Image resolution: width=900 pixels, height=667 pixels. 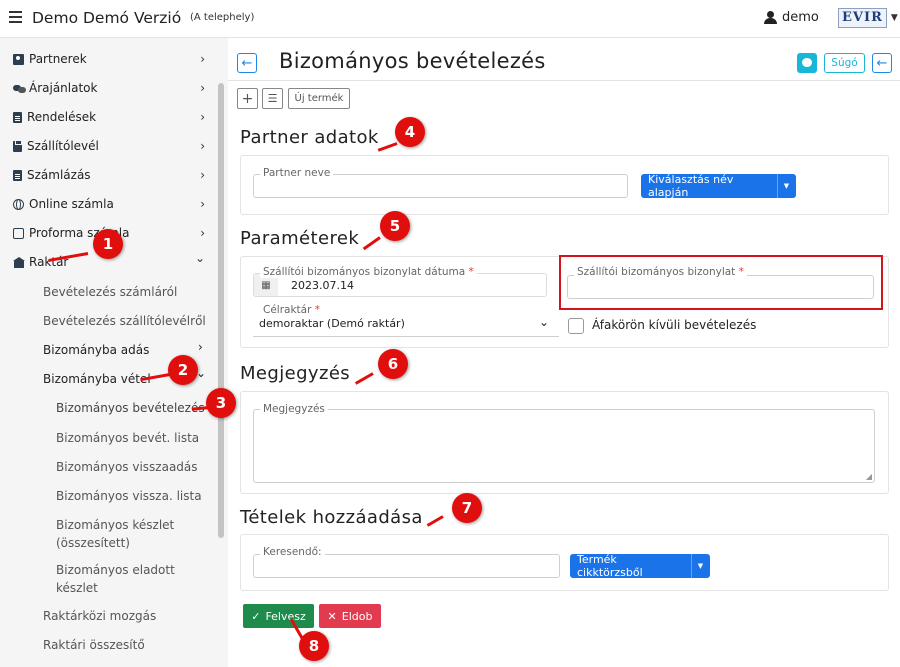 What do you see at coordinates (406, 325) in the screenshot?
I see `warehouse-select: demoraktar (Demó raktár) ⌄` at bounding box center [406, 325].